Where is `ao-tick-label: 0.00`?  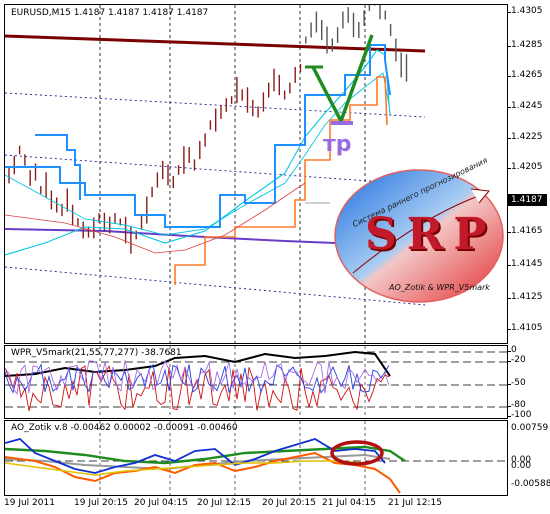
ao-tick-label: 0.00 is located at coordinates (521, 466).